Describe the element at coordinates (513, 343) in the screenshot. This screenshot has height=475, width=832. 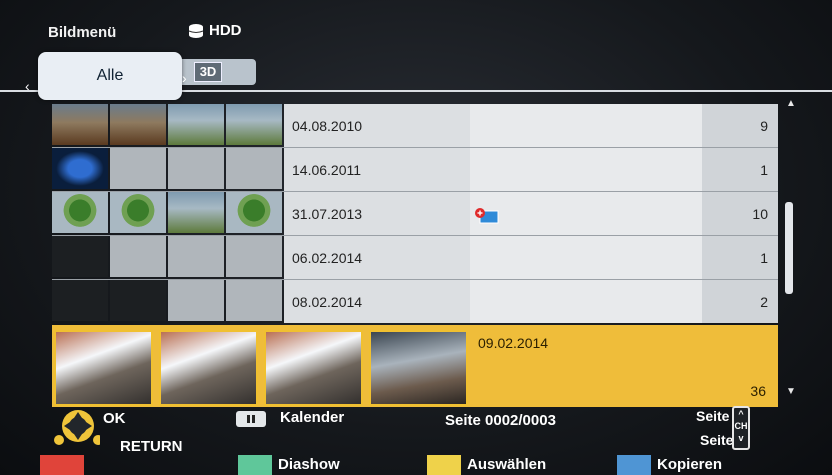
I see `list-item-date: 09.02.2014` at that location.